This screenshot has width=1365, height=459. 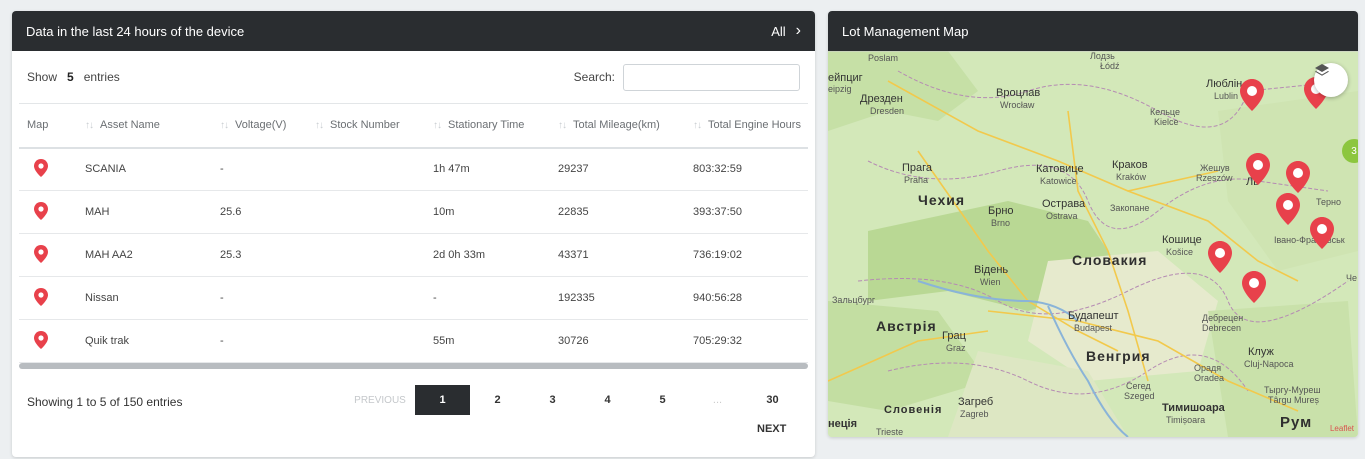 What do you see at coordinates (1269, 364) in the screenshot?
I see `map-label: Cluj-Napoca` at bounding box center [1269, 364].